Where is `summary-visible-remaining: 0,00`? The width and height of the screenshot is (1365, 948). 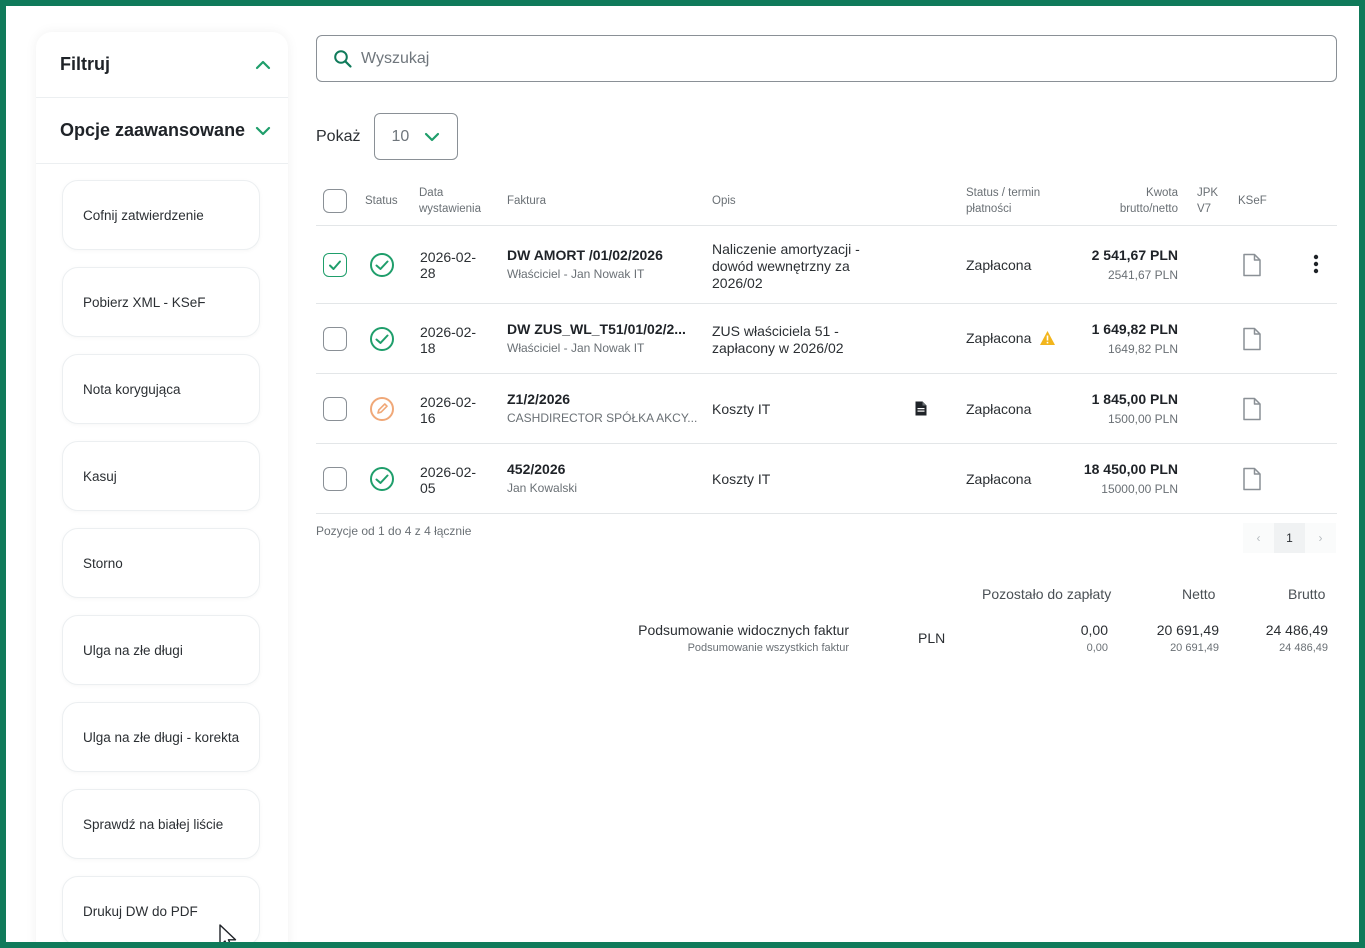
summary-visible-remaining: 0,00 is located at coordinates (1094, 630).